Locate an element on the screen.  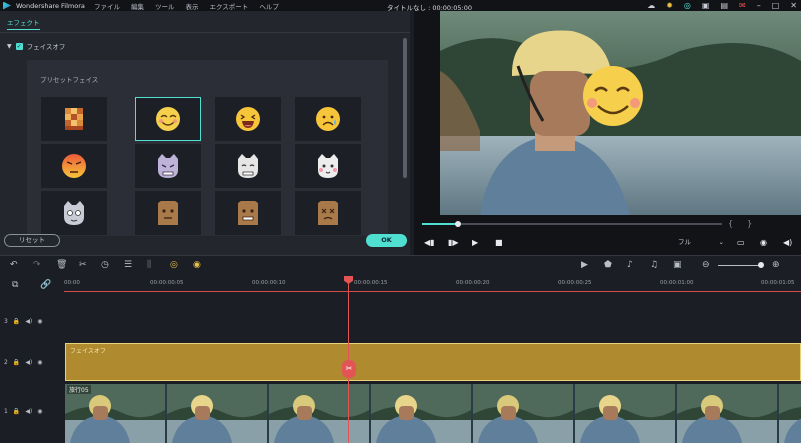
faceoff-checkbox: ✓ is located at coordinates (19, 46).